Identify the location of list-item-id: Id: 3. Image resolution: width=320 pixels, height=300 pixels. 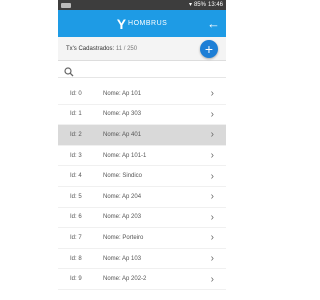
(76, 155).